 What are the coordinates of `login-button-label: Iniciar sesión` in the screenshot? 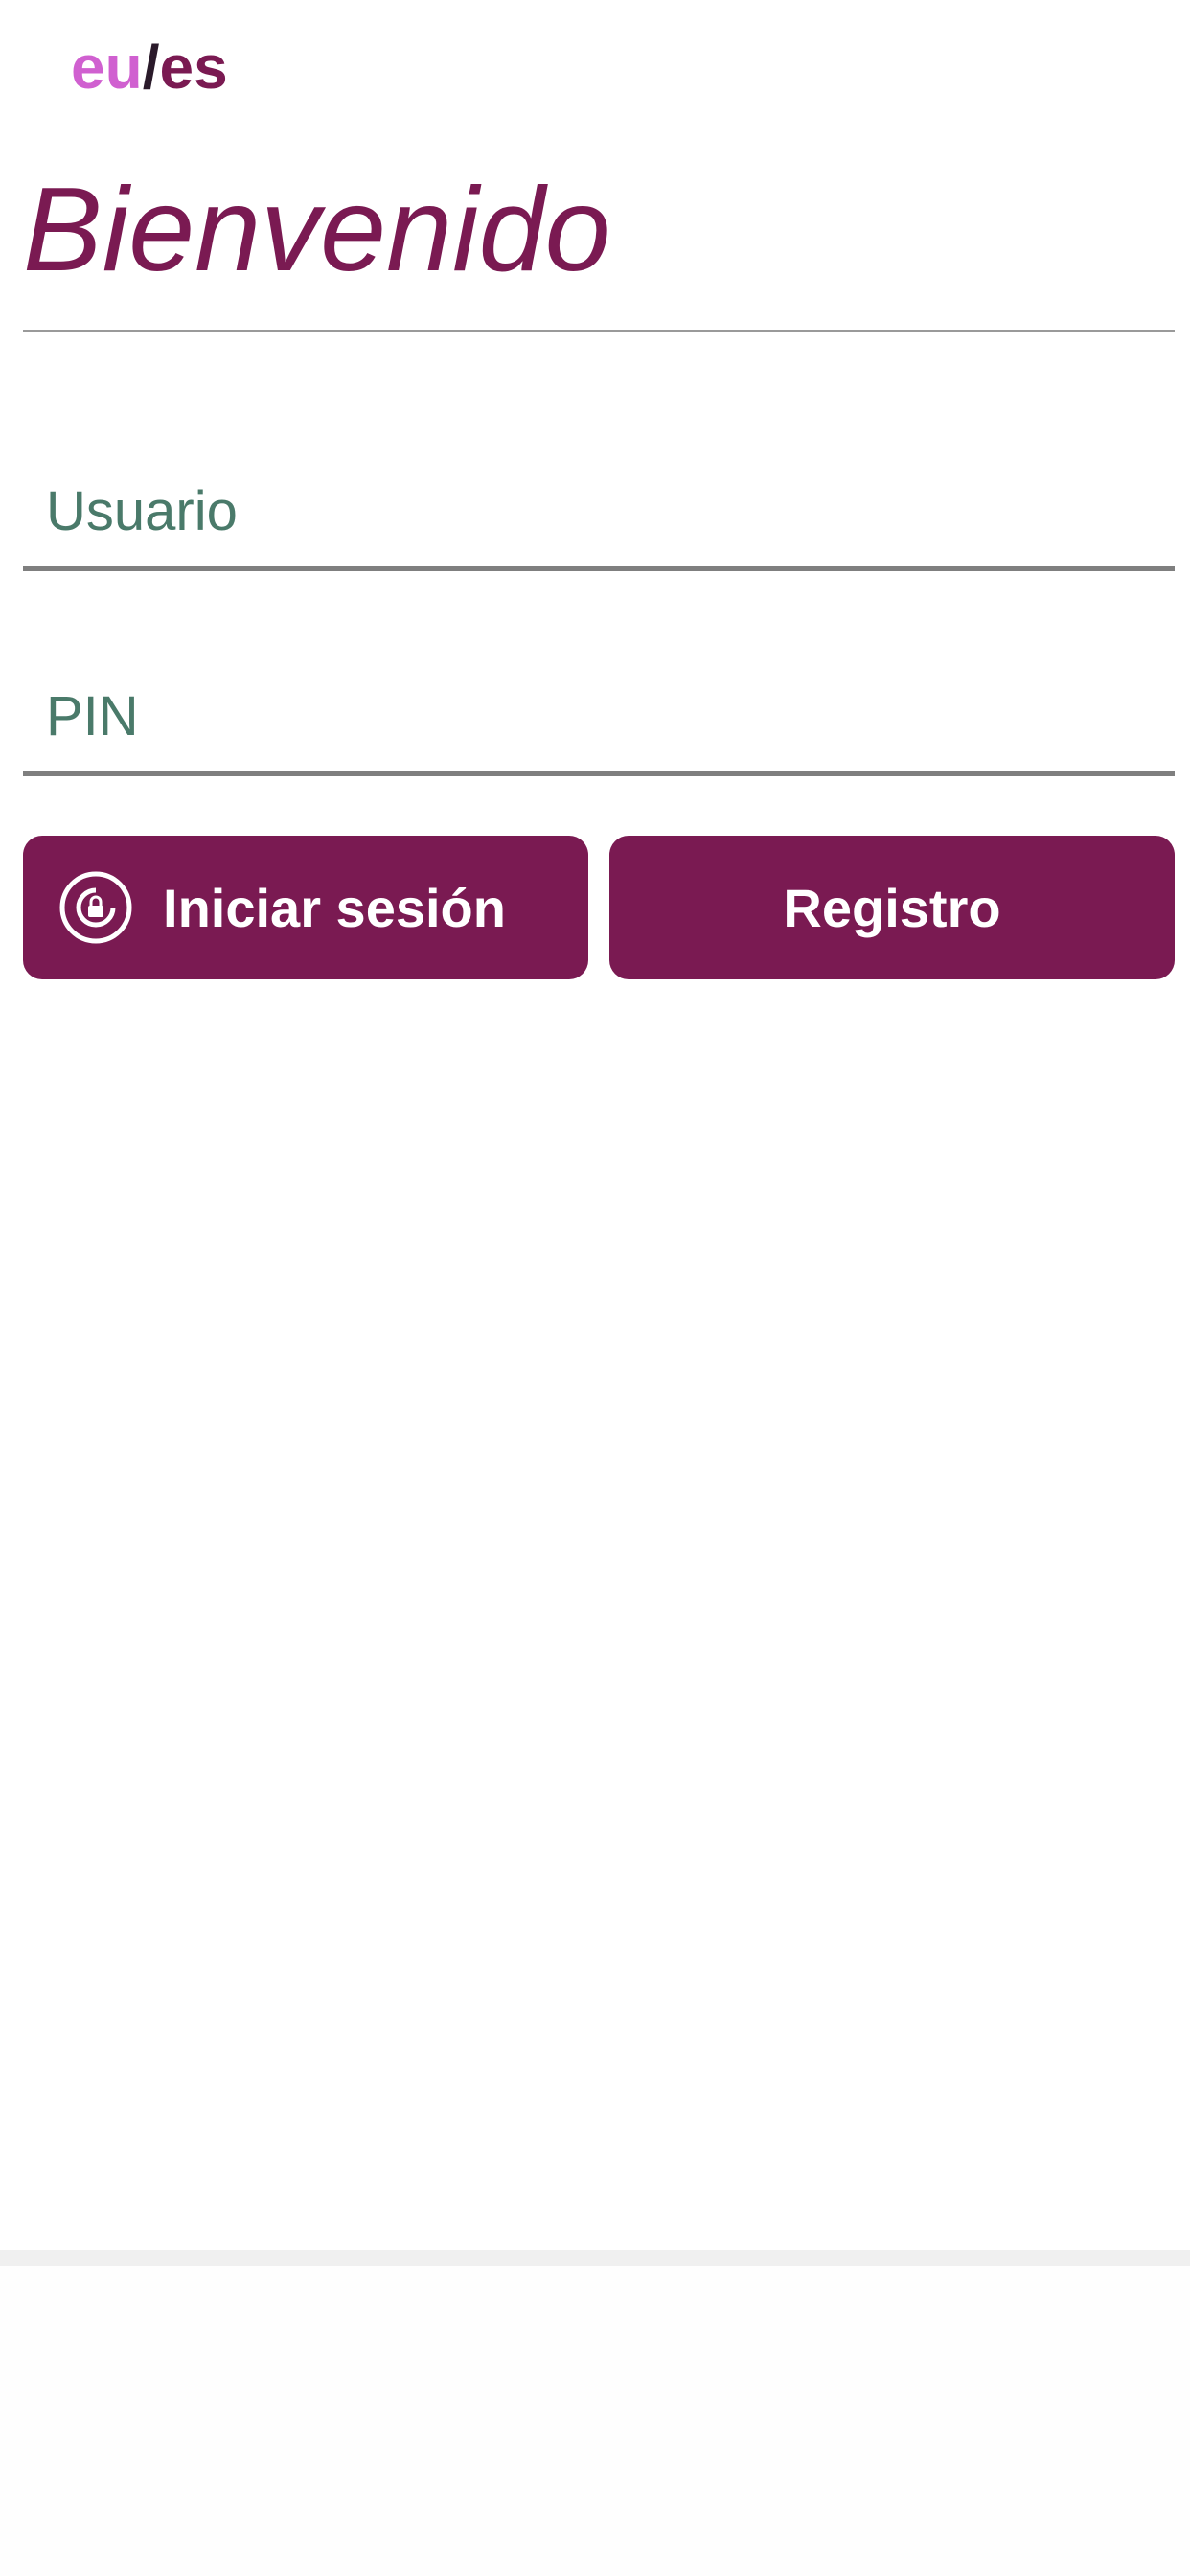 It's located at (334, 907).